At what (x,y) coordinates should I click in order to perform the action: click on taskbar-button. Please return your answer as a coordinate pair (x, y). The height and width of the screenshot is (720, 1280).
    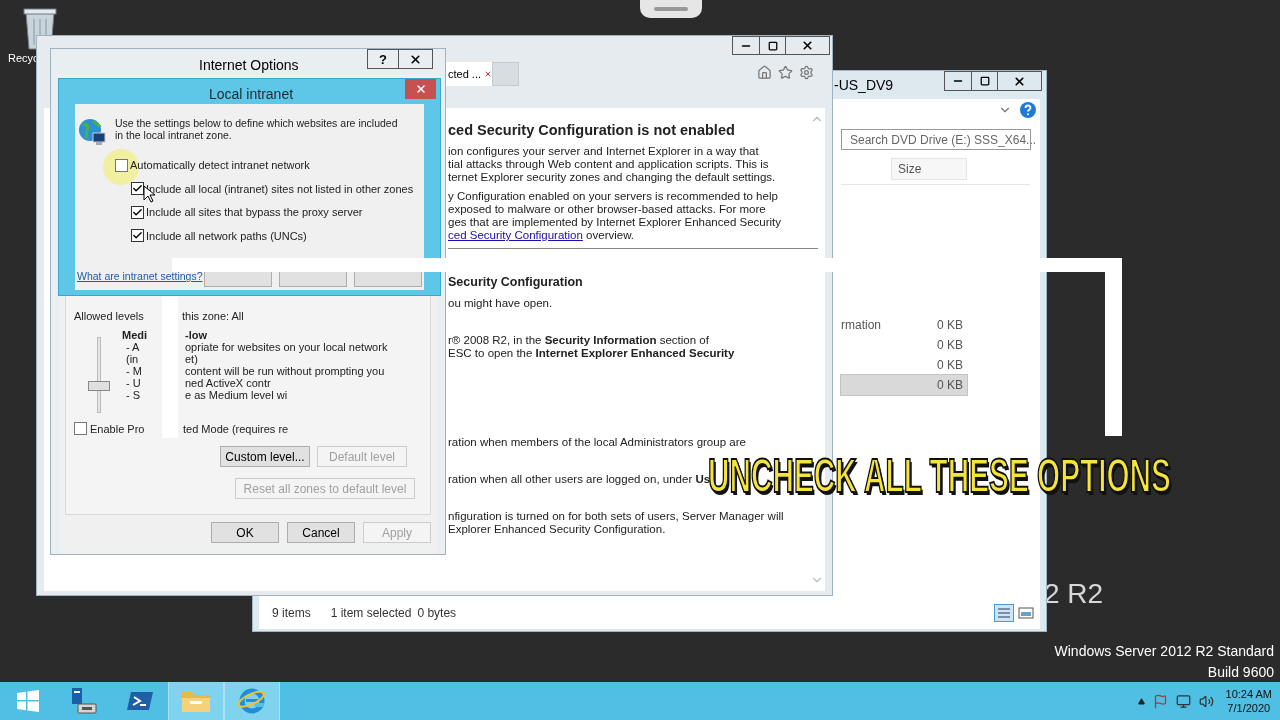
    Looking at the image, I should click on (252, 701).